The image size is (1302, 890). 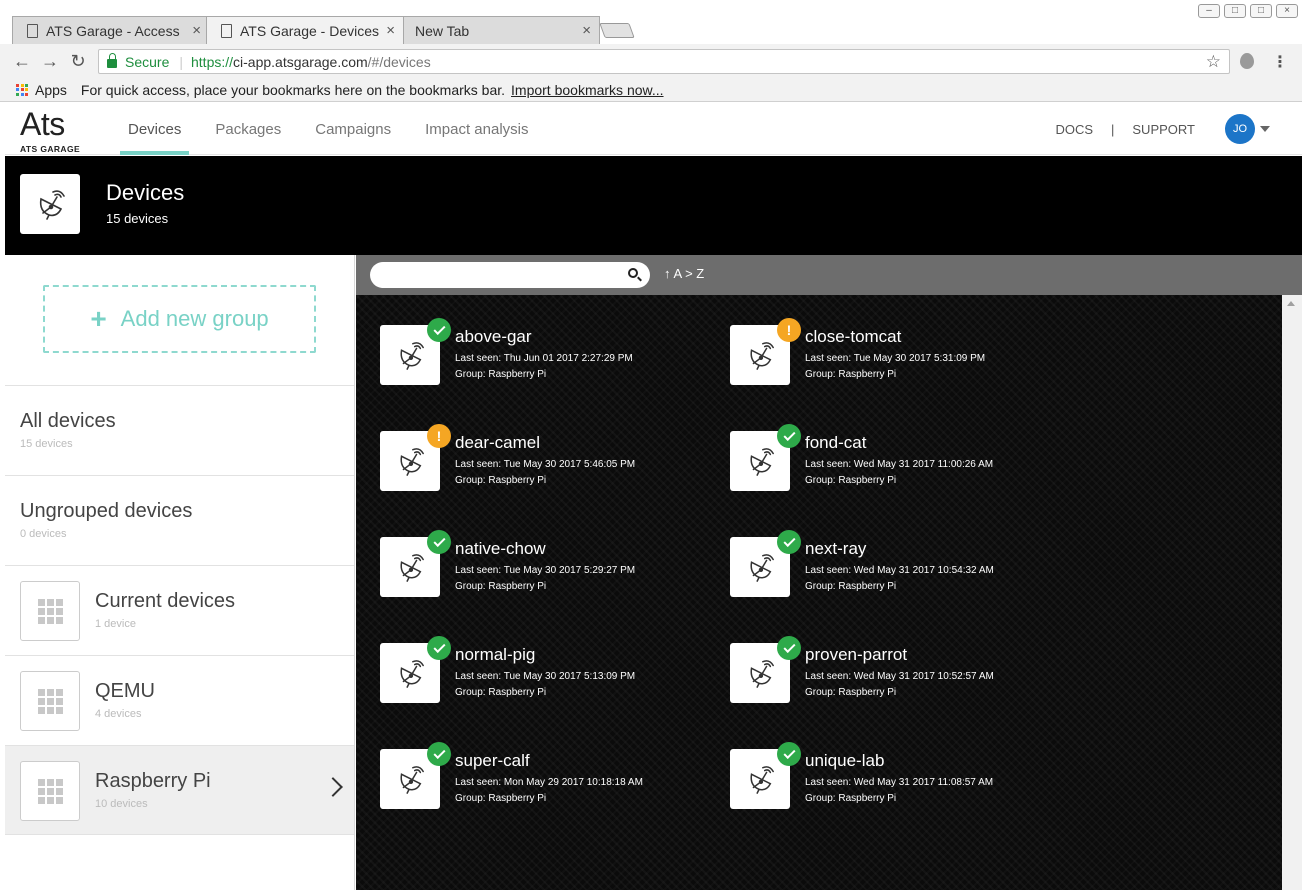 I want to click on group-item-raspberry-pi: Raspberry Pi 10 devices, so click(x=179, y=790).